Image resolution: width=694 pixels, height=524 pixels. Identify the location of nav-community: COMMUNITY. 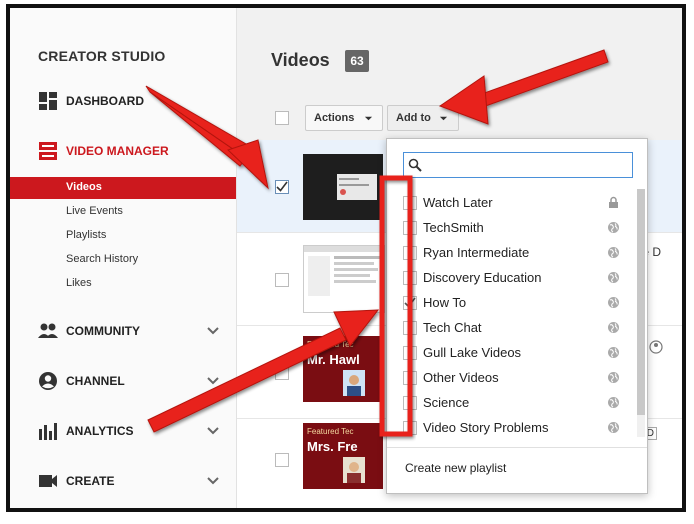
(123, 331).